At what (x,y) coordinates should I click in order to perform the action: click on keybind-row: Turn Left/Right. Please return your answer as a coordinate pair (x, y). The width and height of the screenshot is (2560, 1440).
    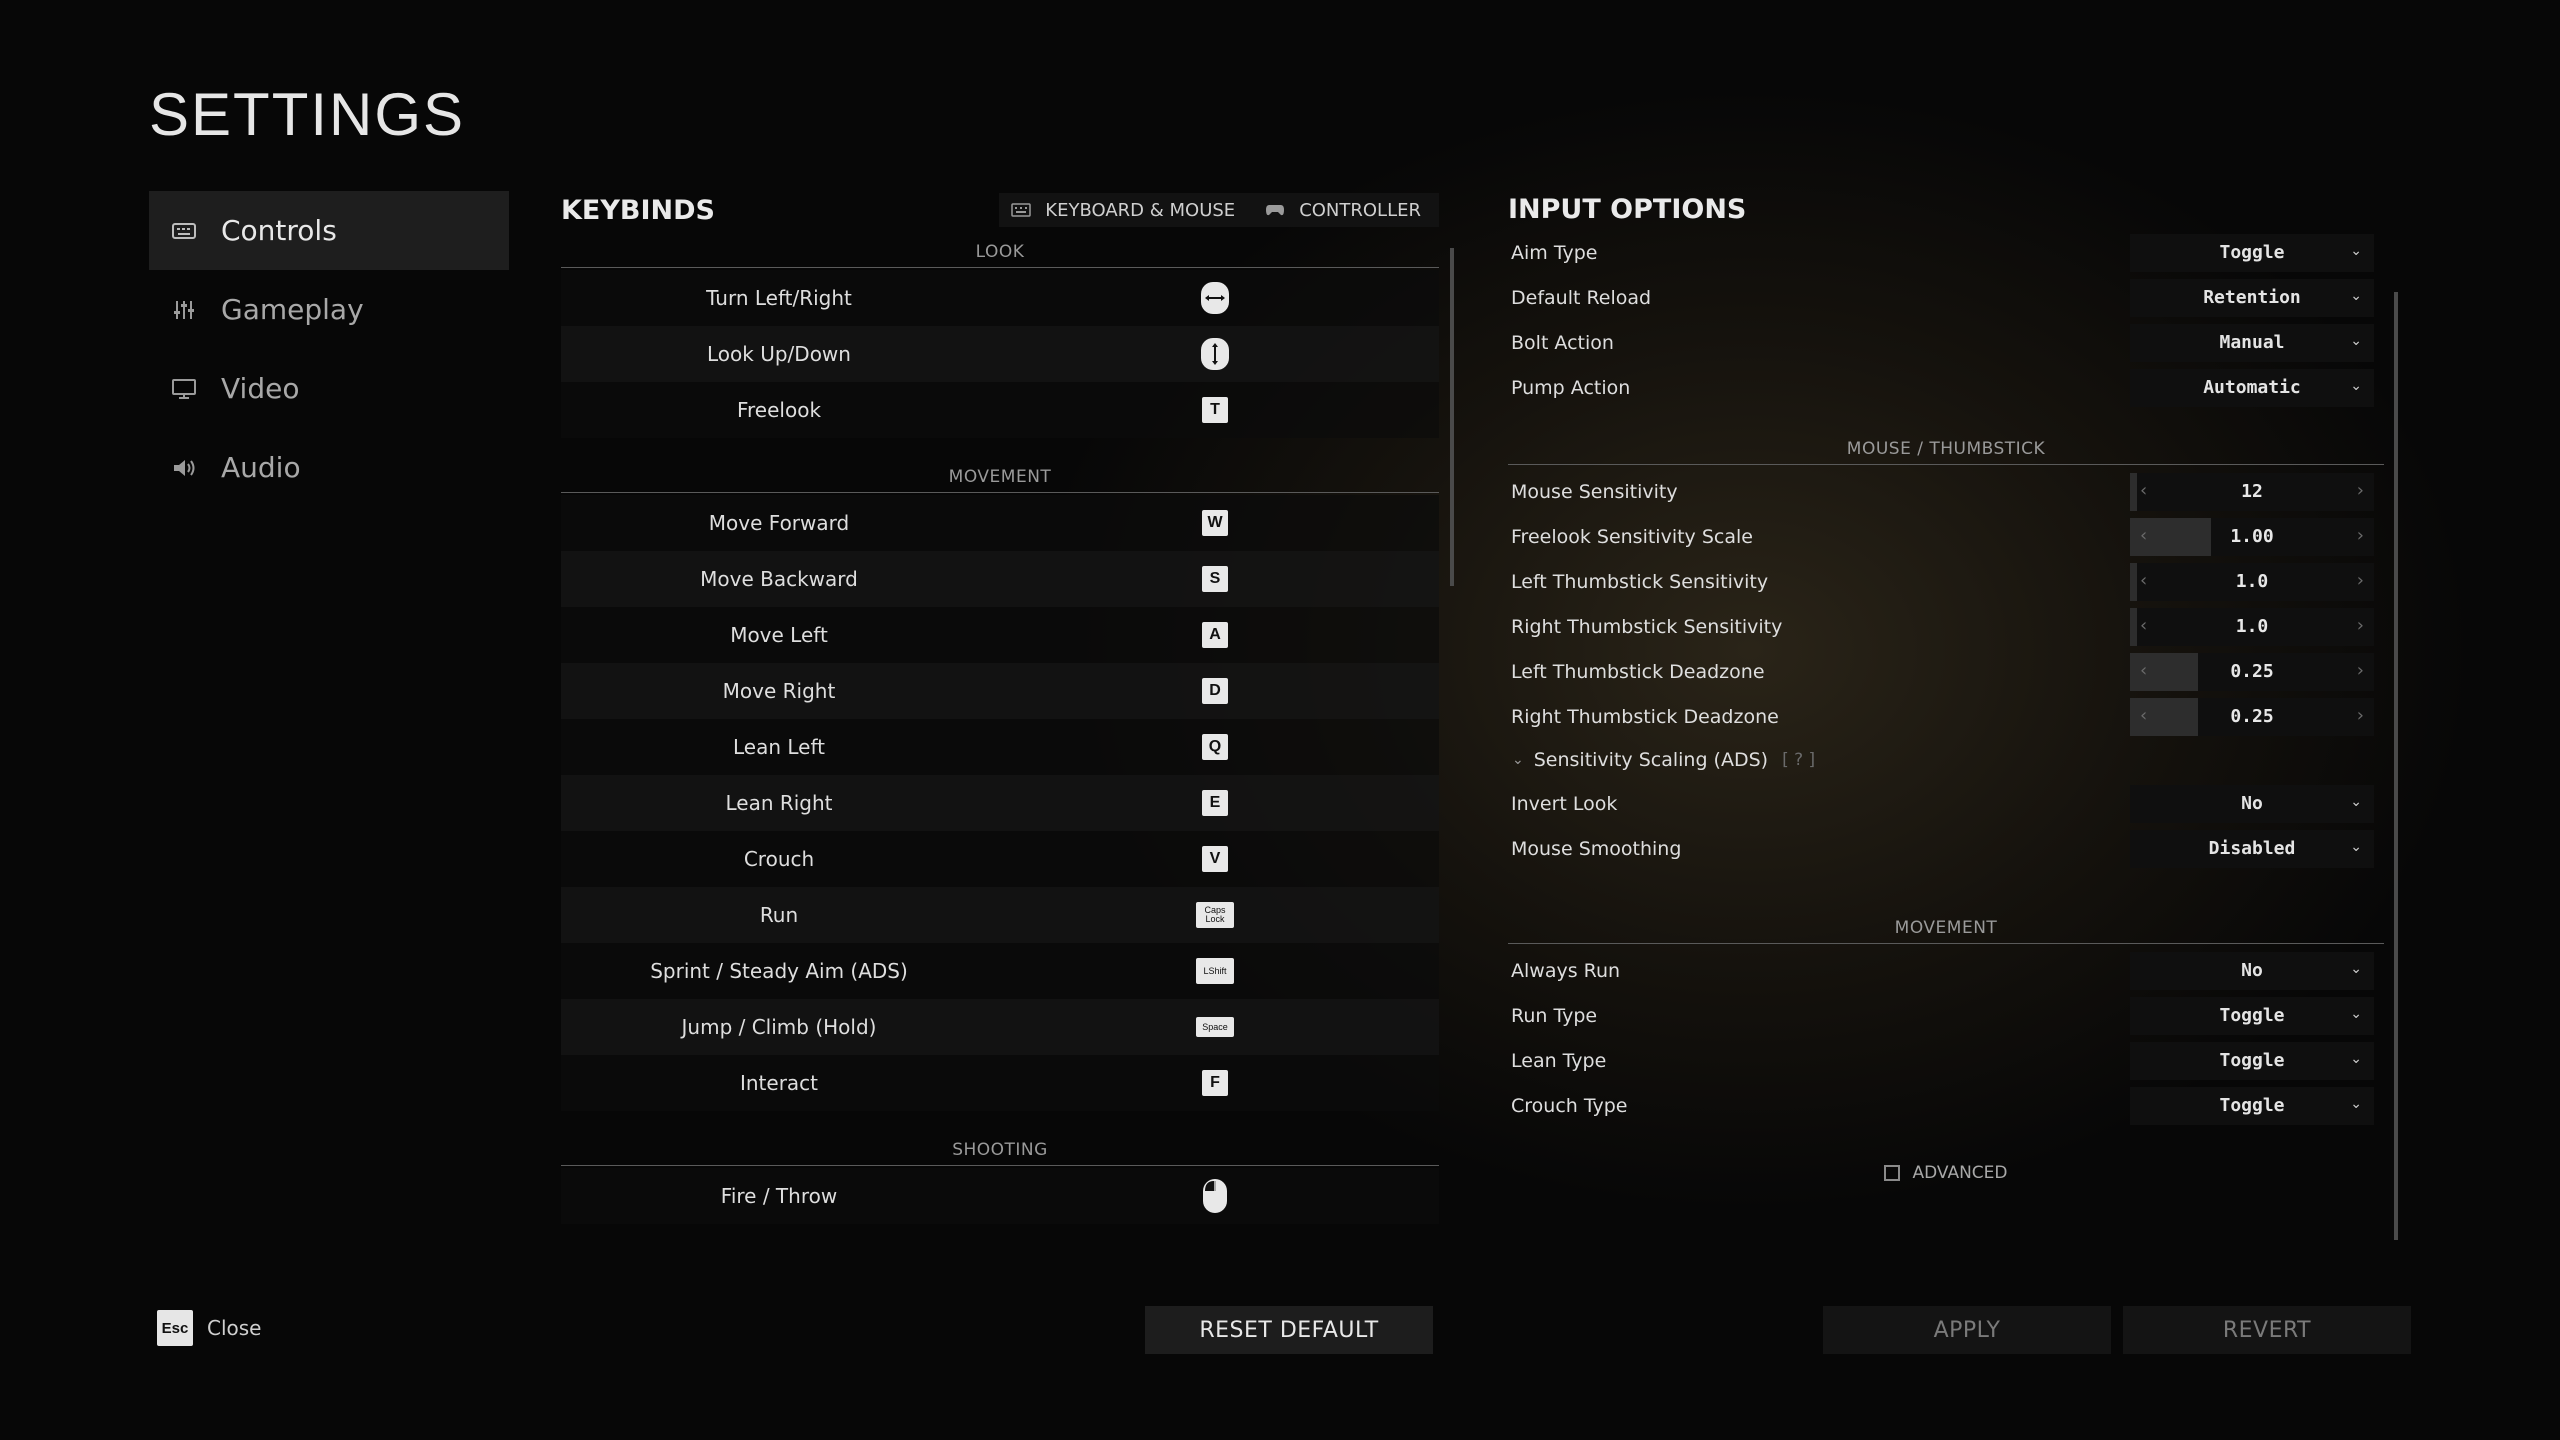
    Looking at the image, I should click on (1000, 298).